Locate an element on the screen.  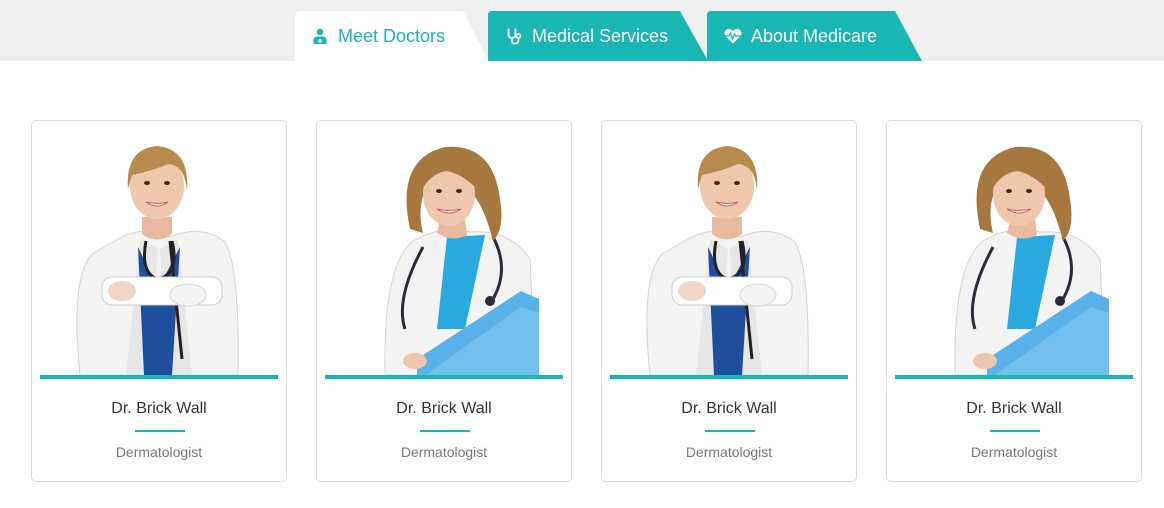
tab-label: Medical Services is located at coordinates (600, 35).